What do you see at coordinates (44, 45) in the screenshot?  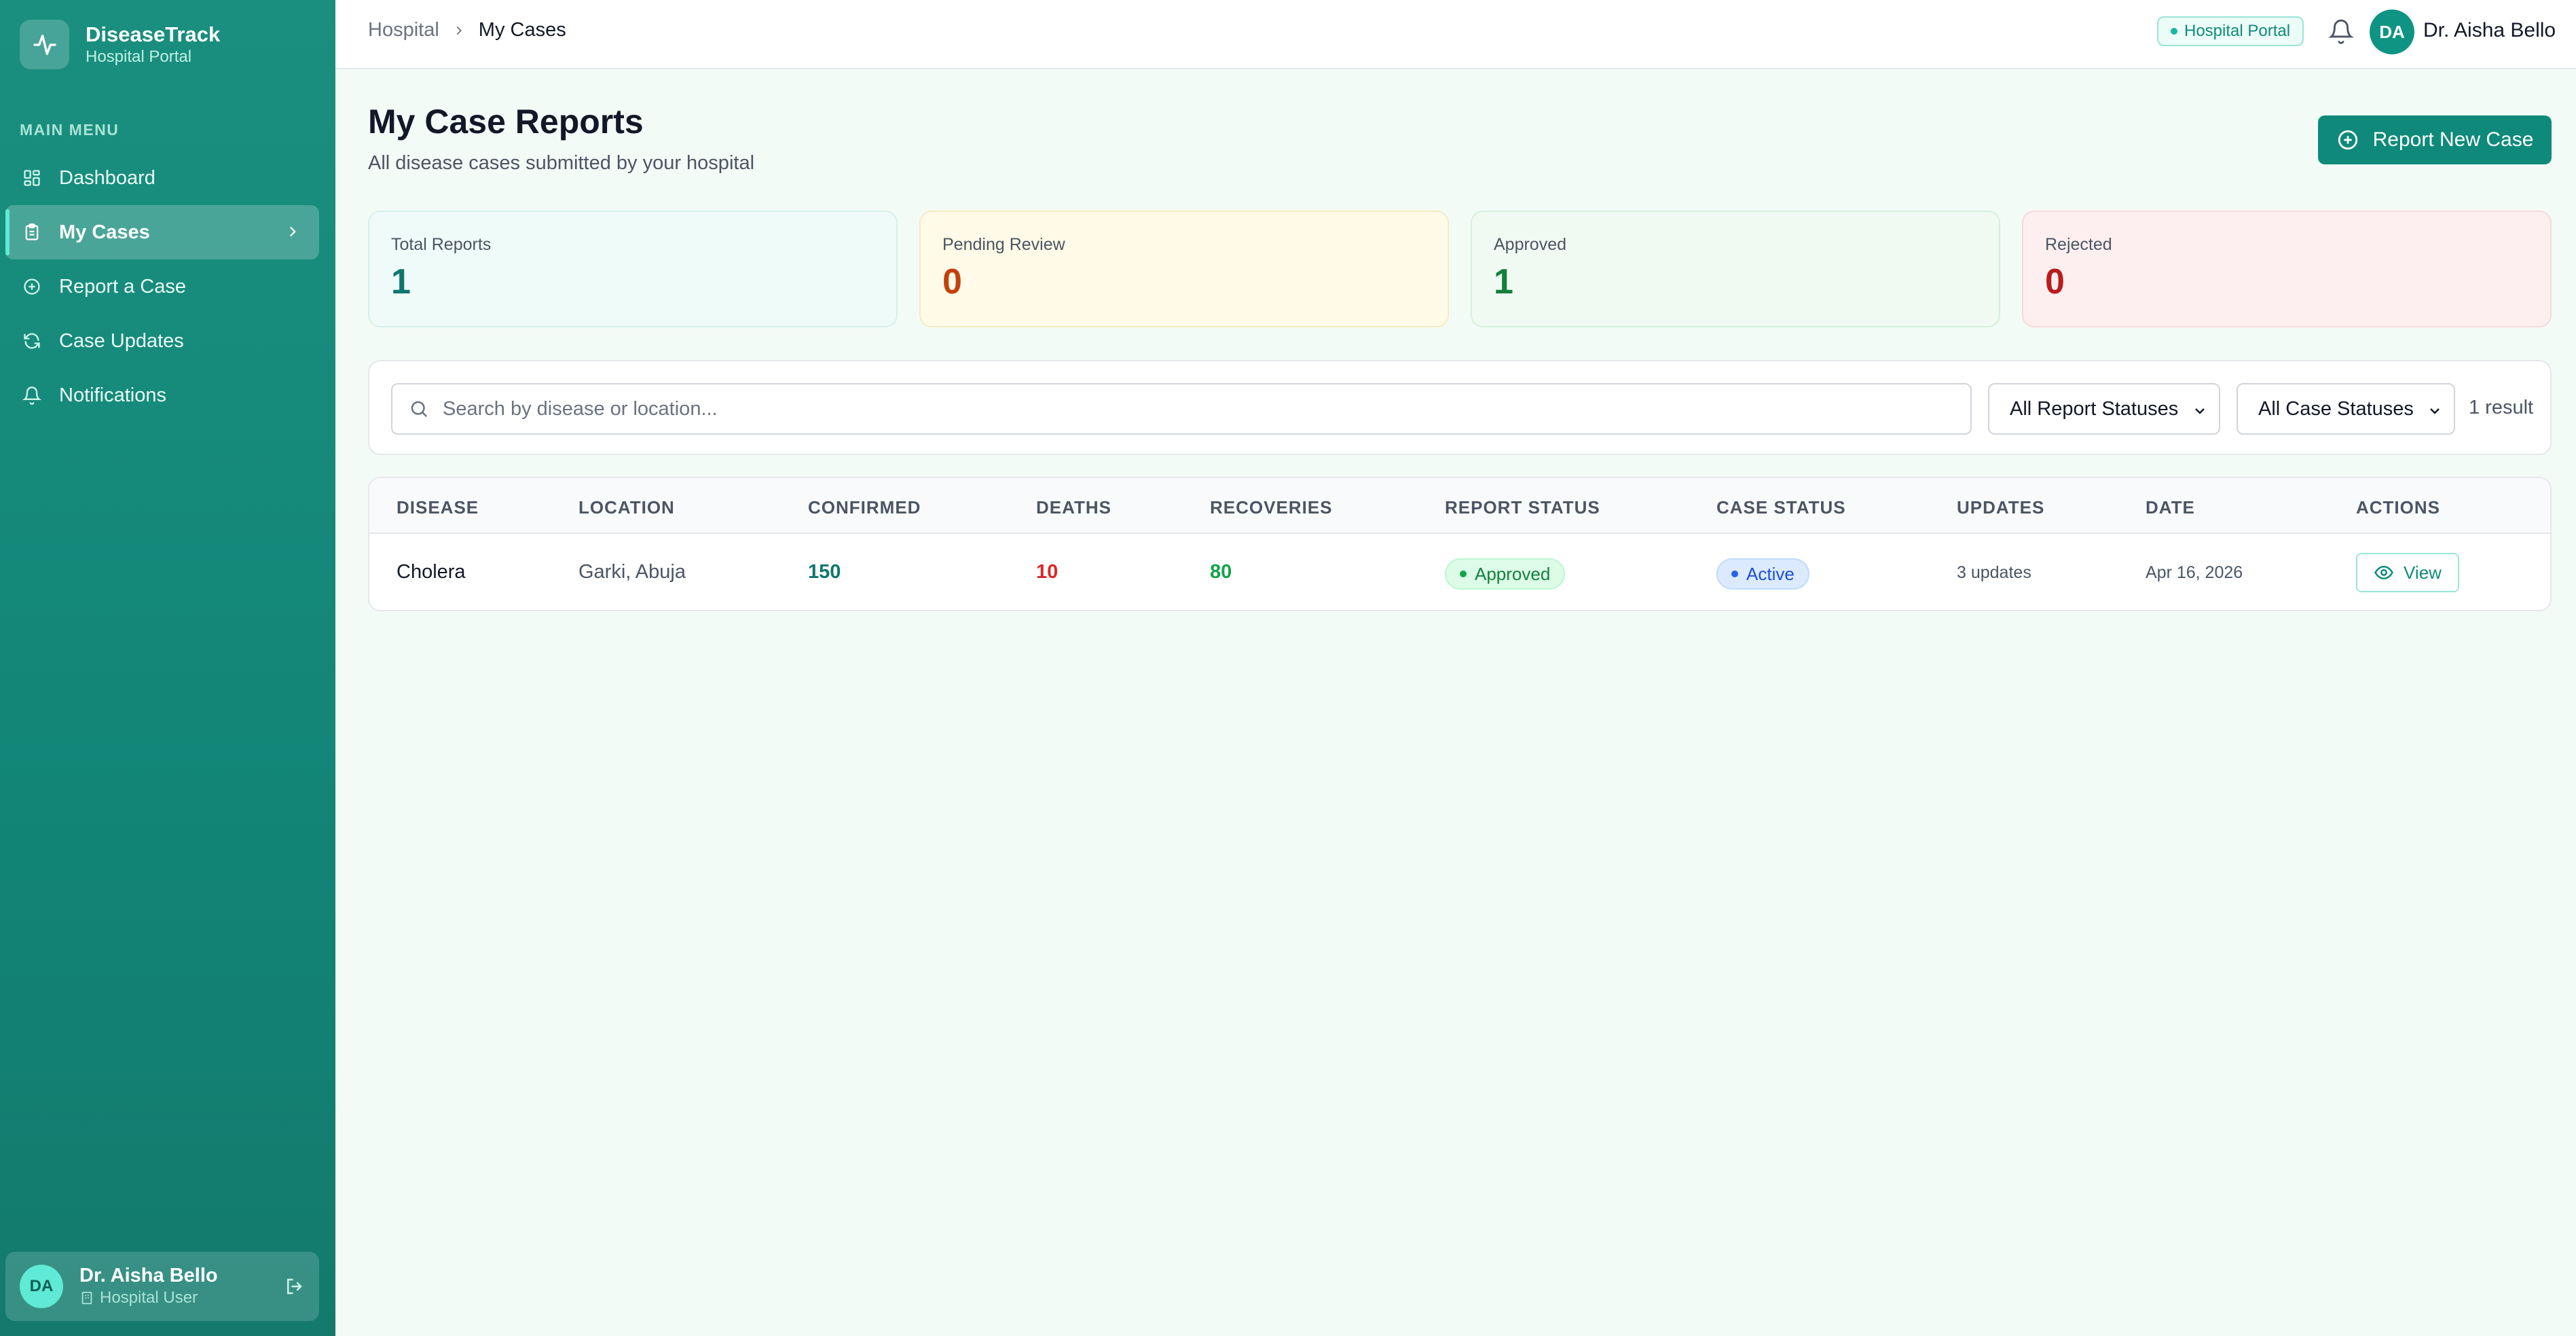 I see `pulse-icon` at bounding box center [44, 45].